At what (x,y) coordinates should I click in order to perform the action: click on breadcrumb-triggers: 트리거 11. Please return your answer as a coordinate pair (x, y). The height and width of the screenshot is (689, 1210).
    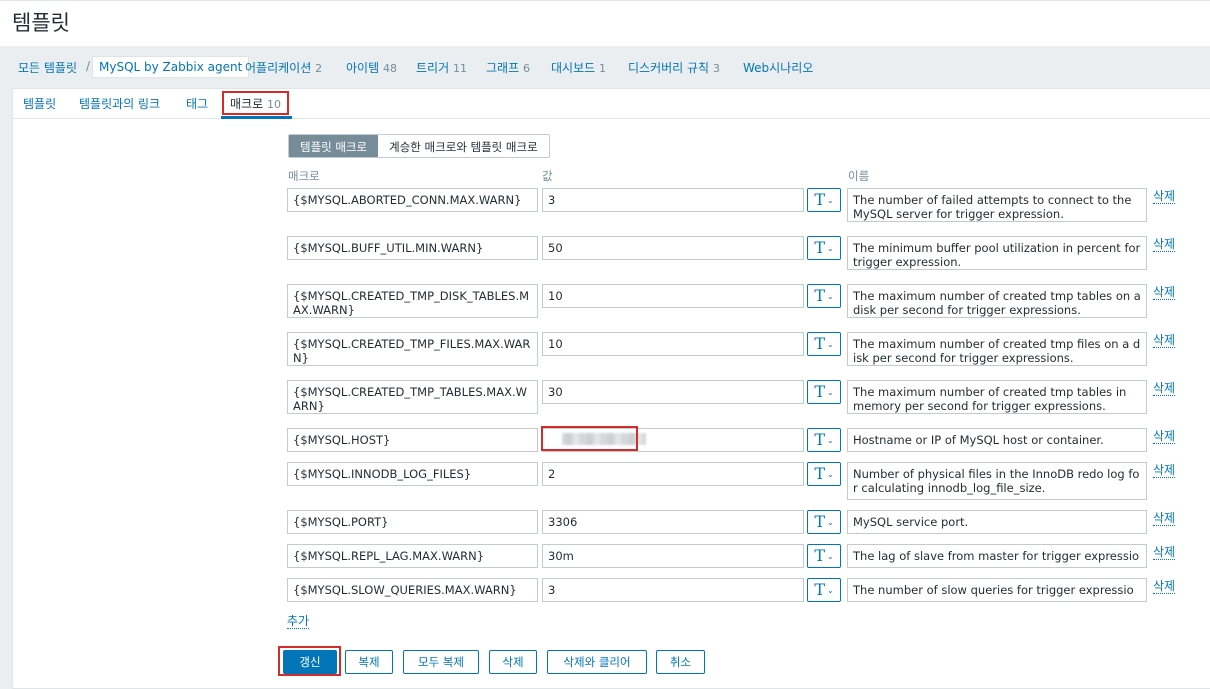
    Looking at the image, I should click on (441, 67).